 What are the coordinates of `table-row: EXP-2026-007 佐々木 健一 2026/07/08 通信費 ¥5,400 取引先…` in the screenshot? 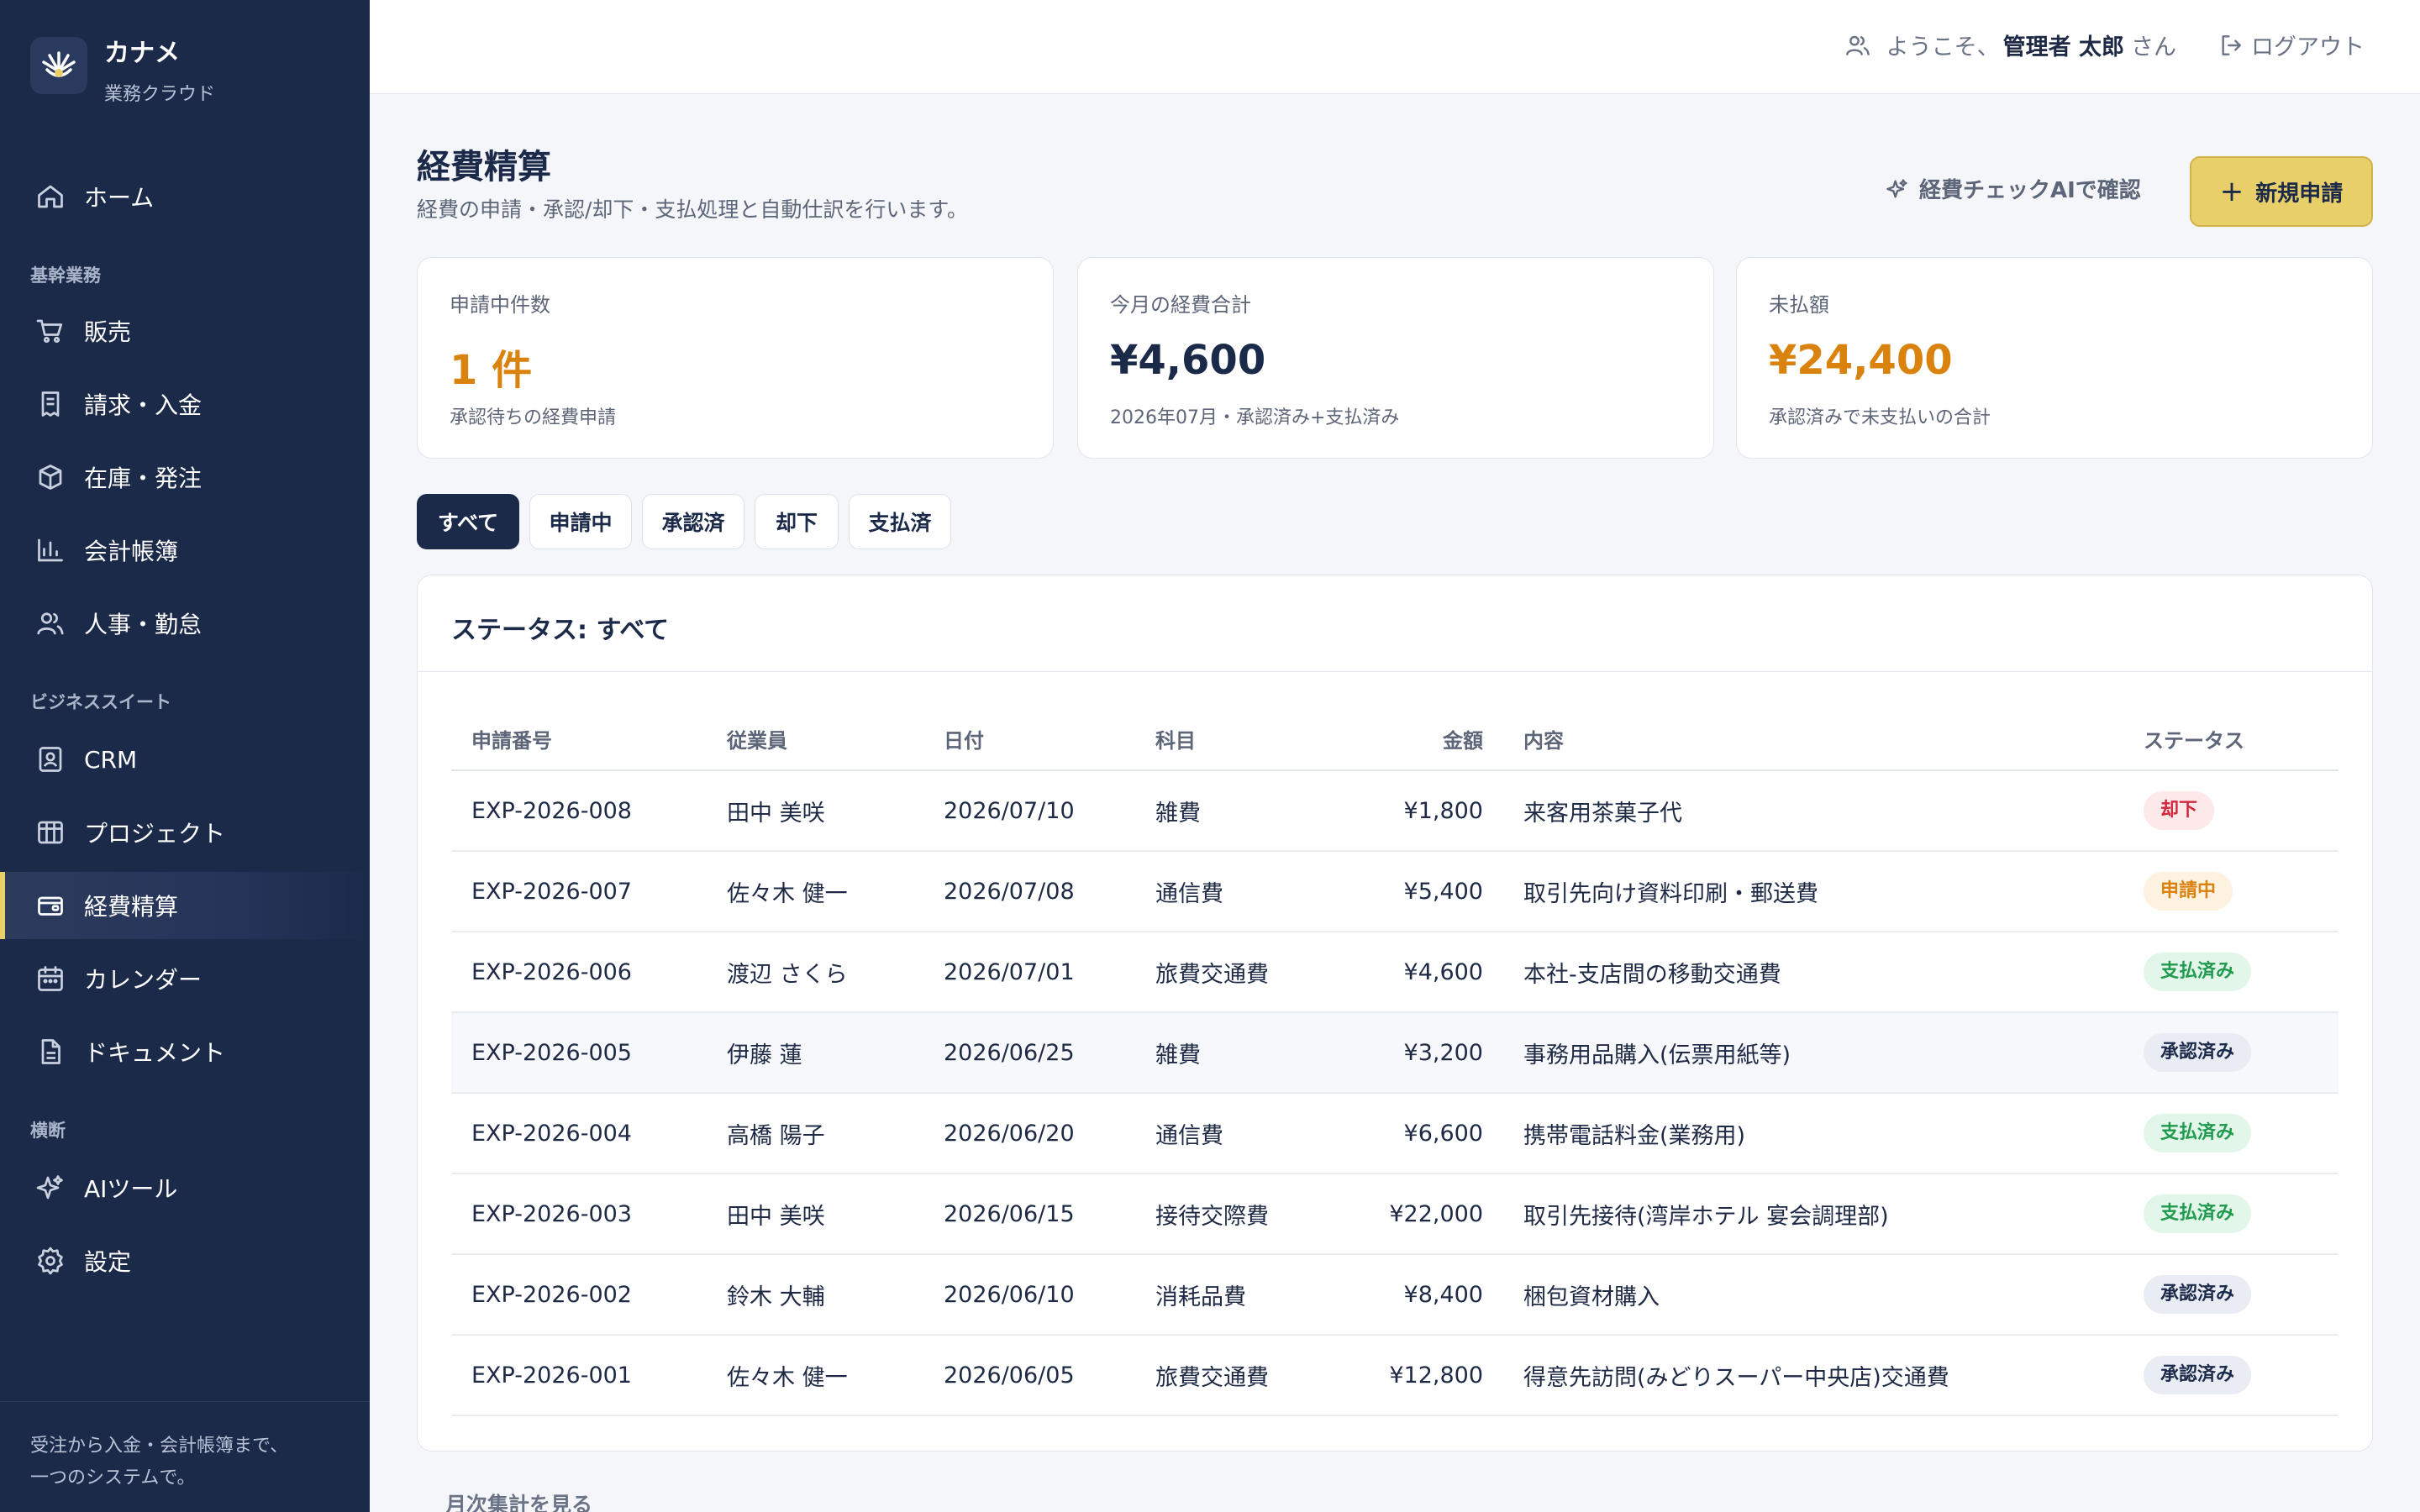 It's located at (1394, 891).